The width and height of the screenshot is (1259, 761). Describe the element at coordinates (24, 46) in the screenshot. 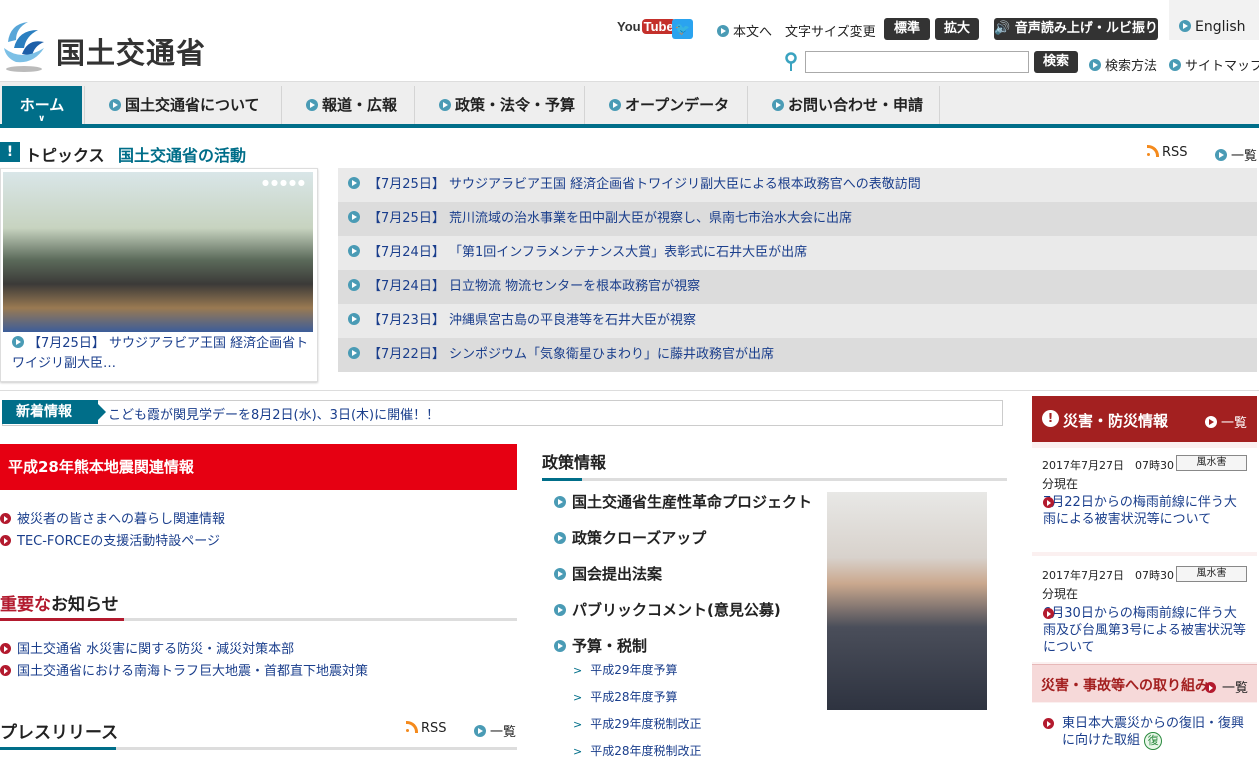

I see `mlit-logo-icon` at that location.